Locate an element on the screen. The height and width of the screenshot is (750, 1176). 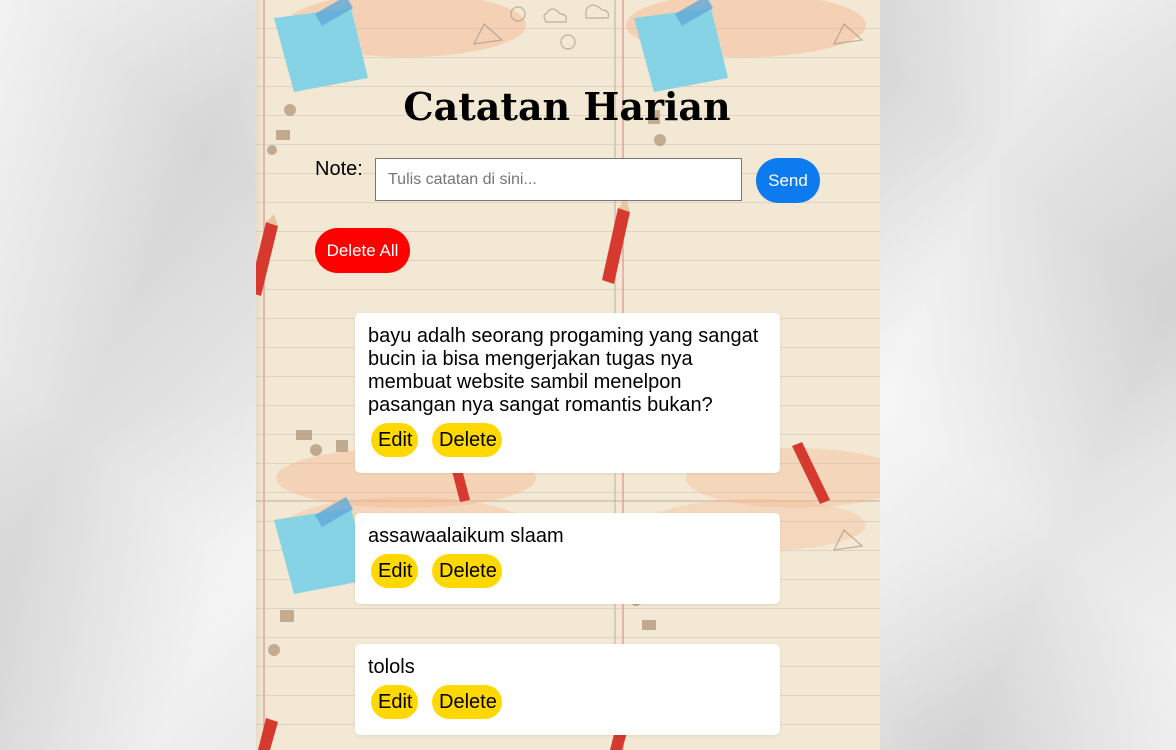
note-card: tolols Edit Delete is located at coordinates (567, 689).